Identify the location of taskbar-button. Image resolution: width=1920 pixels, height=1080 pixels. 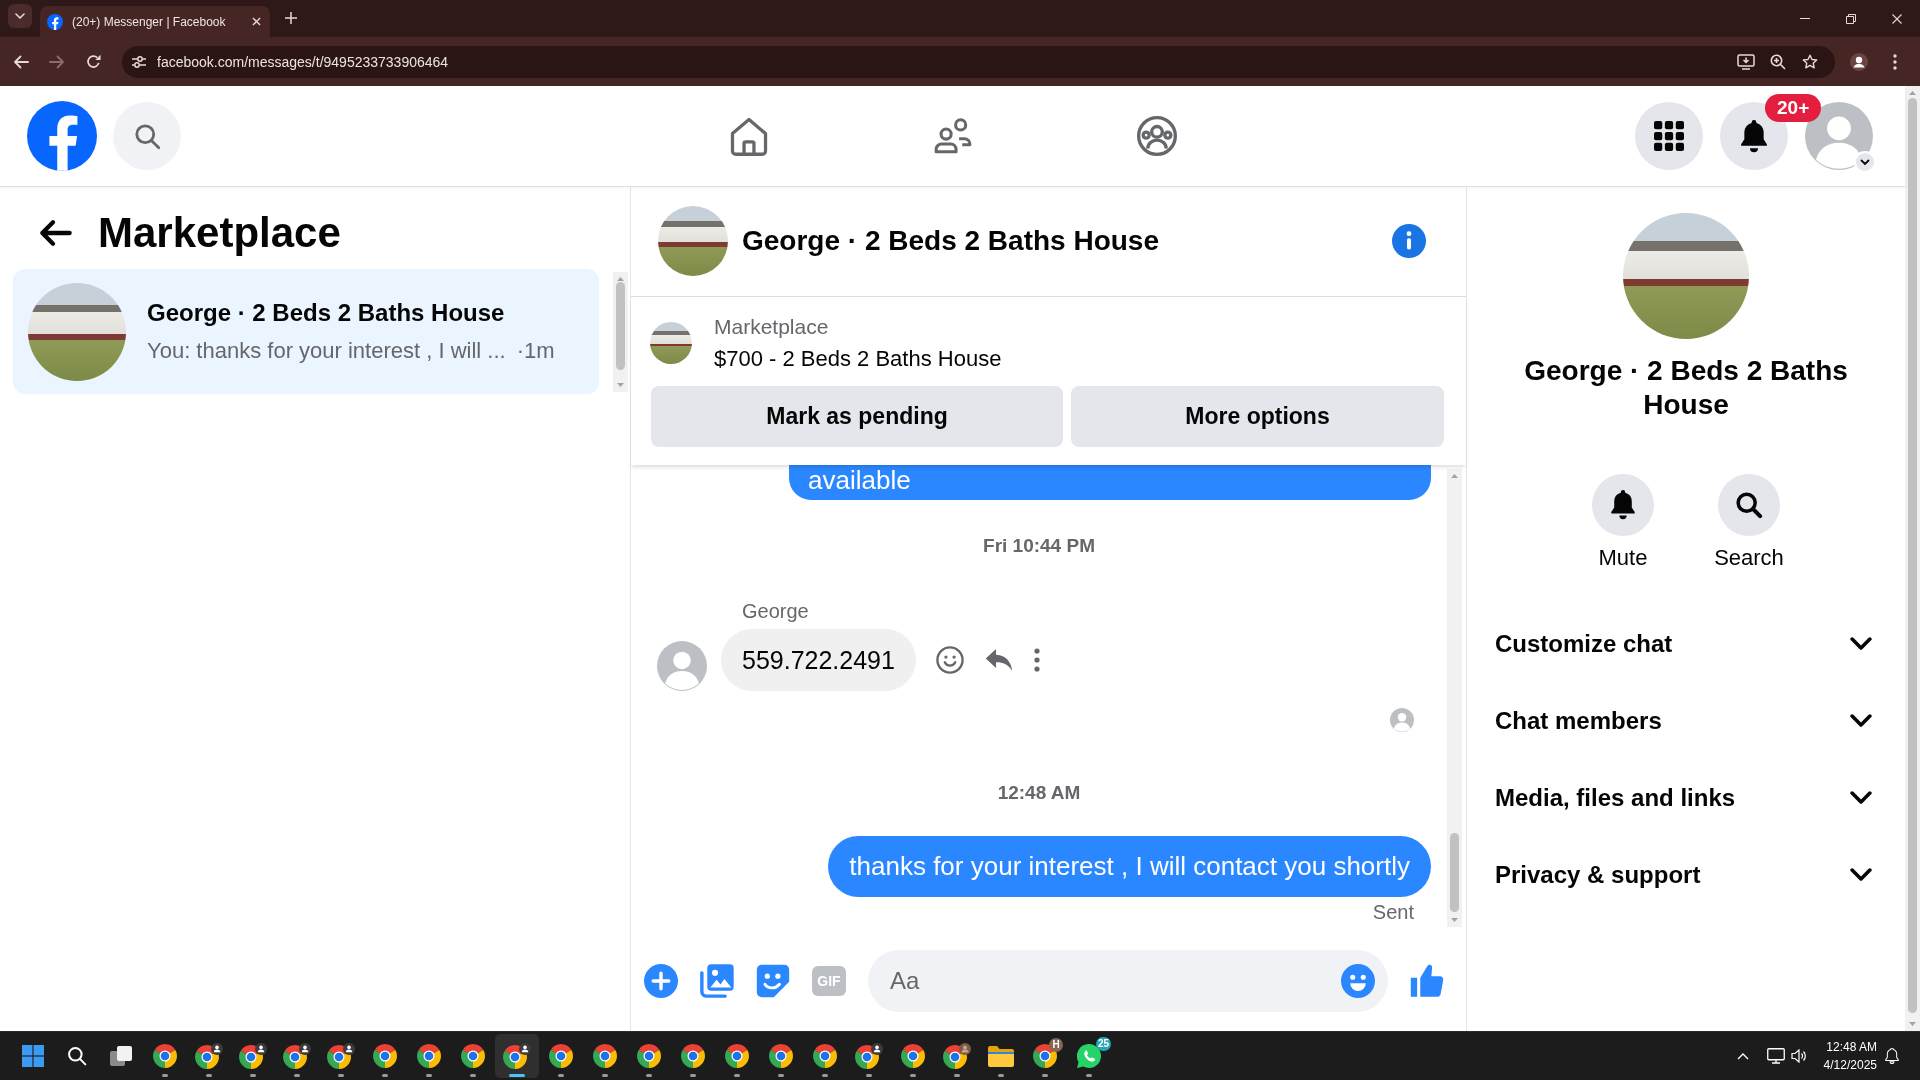
(517, 1056).